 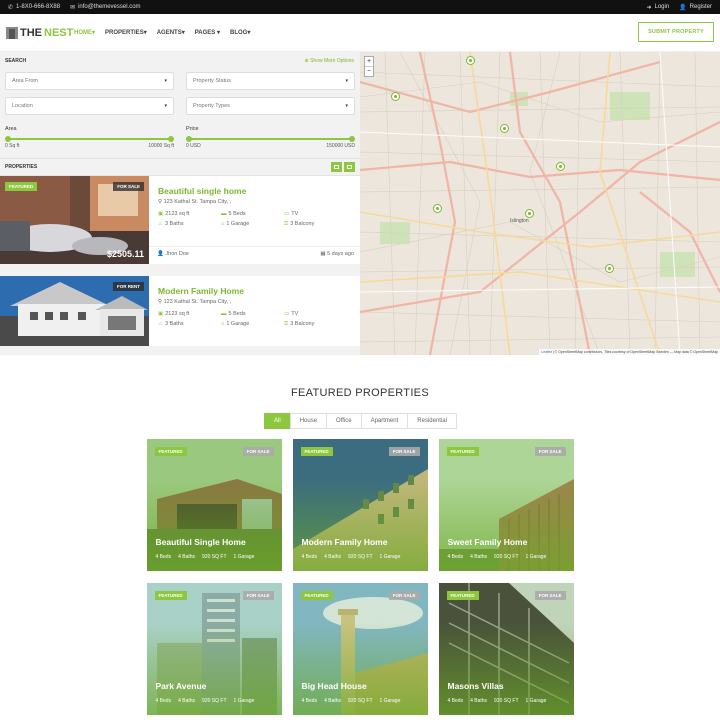 What do you see at coordinates (171, 139) in the screenshot?
I see `area-max-handle` at bounding box center [171, 139].